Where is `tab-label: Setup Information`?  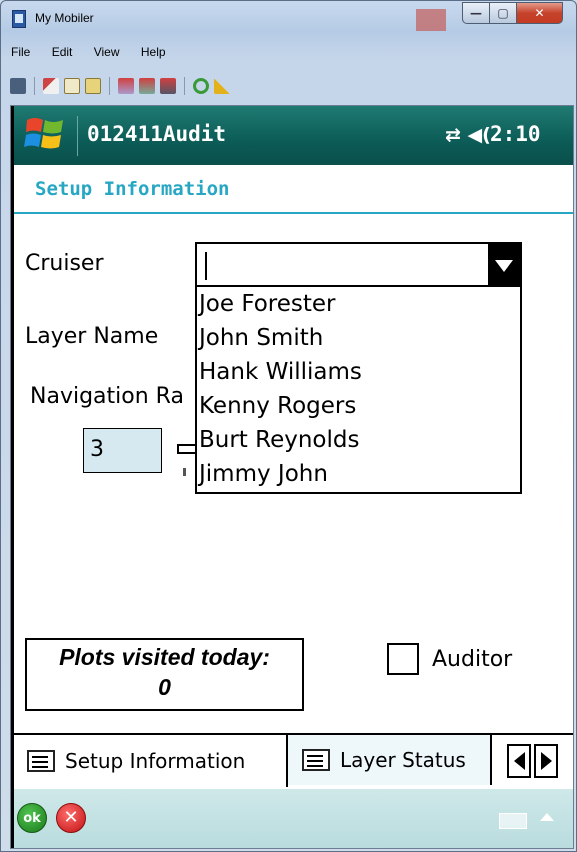
tab-label: Setup Information is located at coordinates (155, 761).